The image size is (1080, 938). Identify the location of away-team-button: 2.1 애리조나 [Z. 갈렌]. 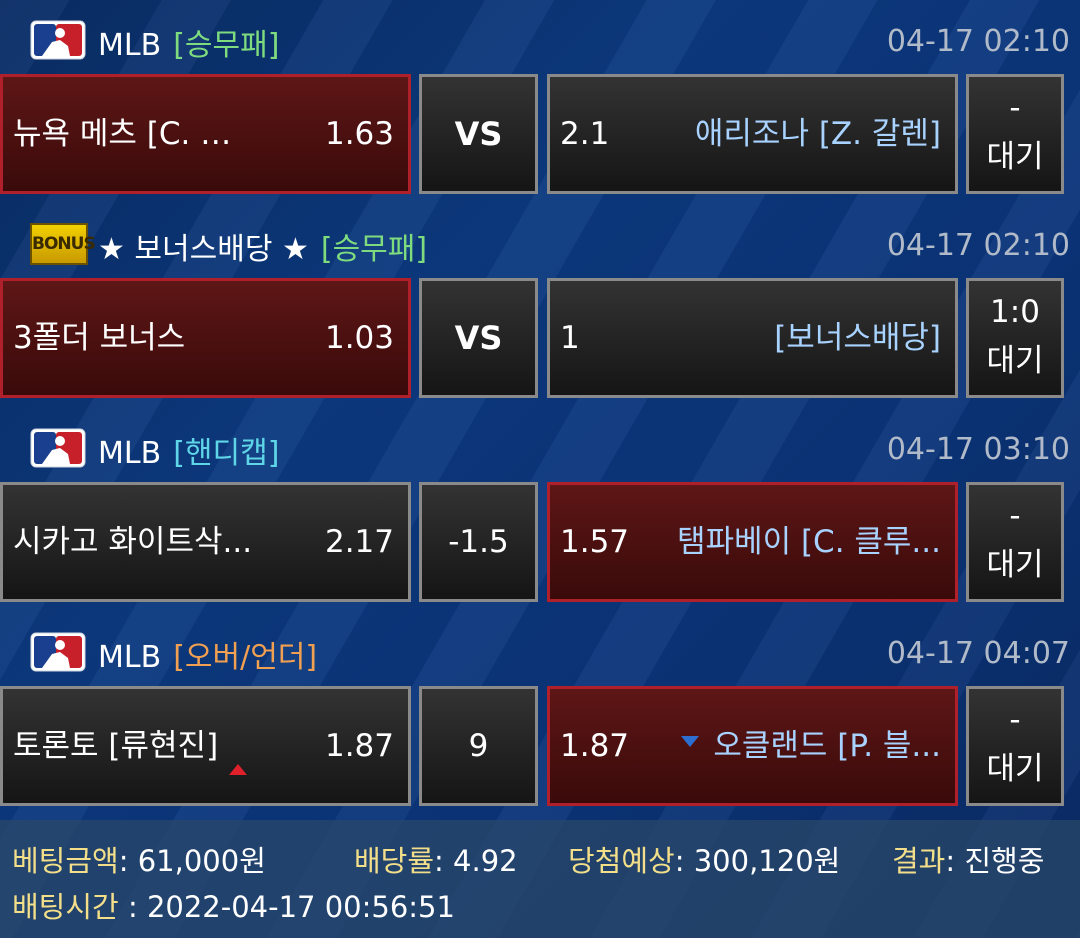
(752, 134).